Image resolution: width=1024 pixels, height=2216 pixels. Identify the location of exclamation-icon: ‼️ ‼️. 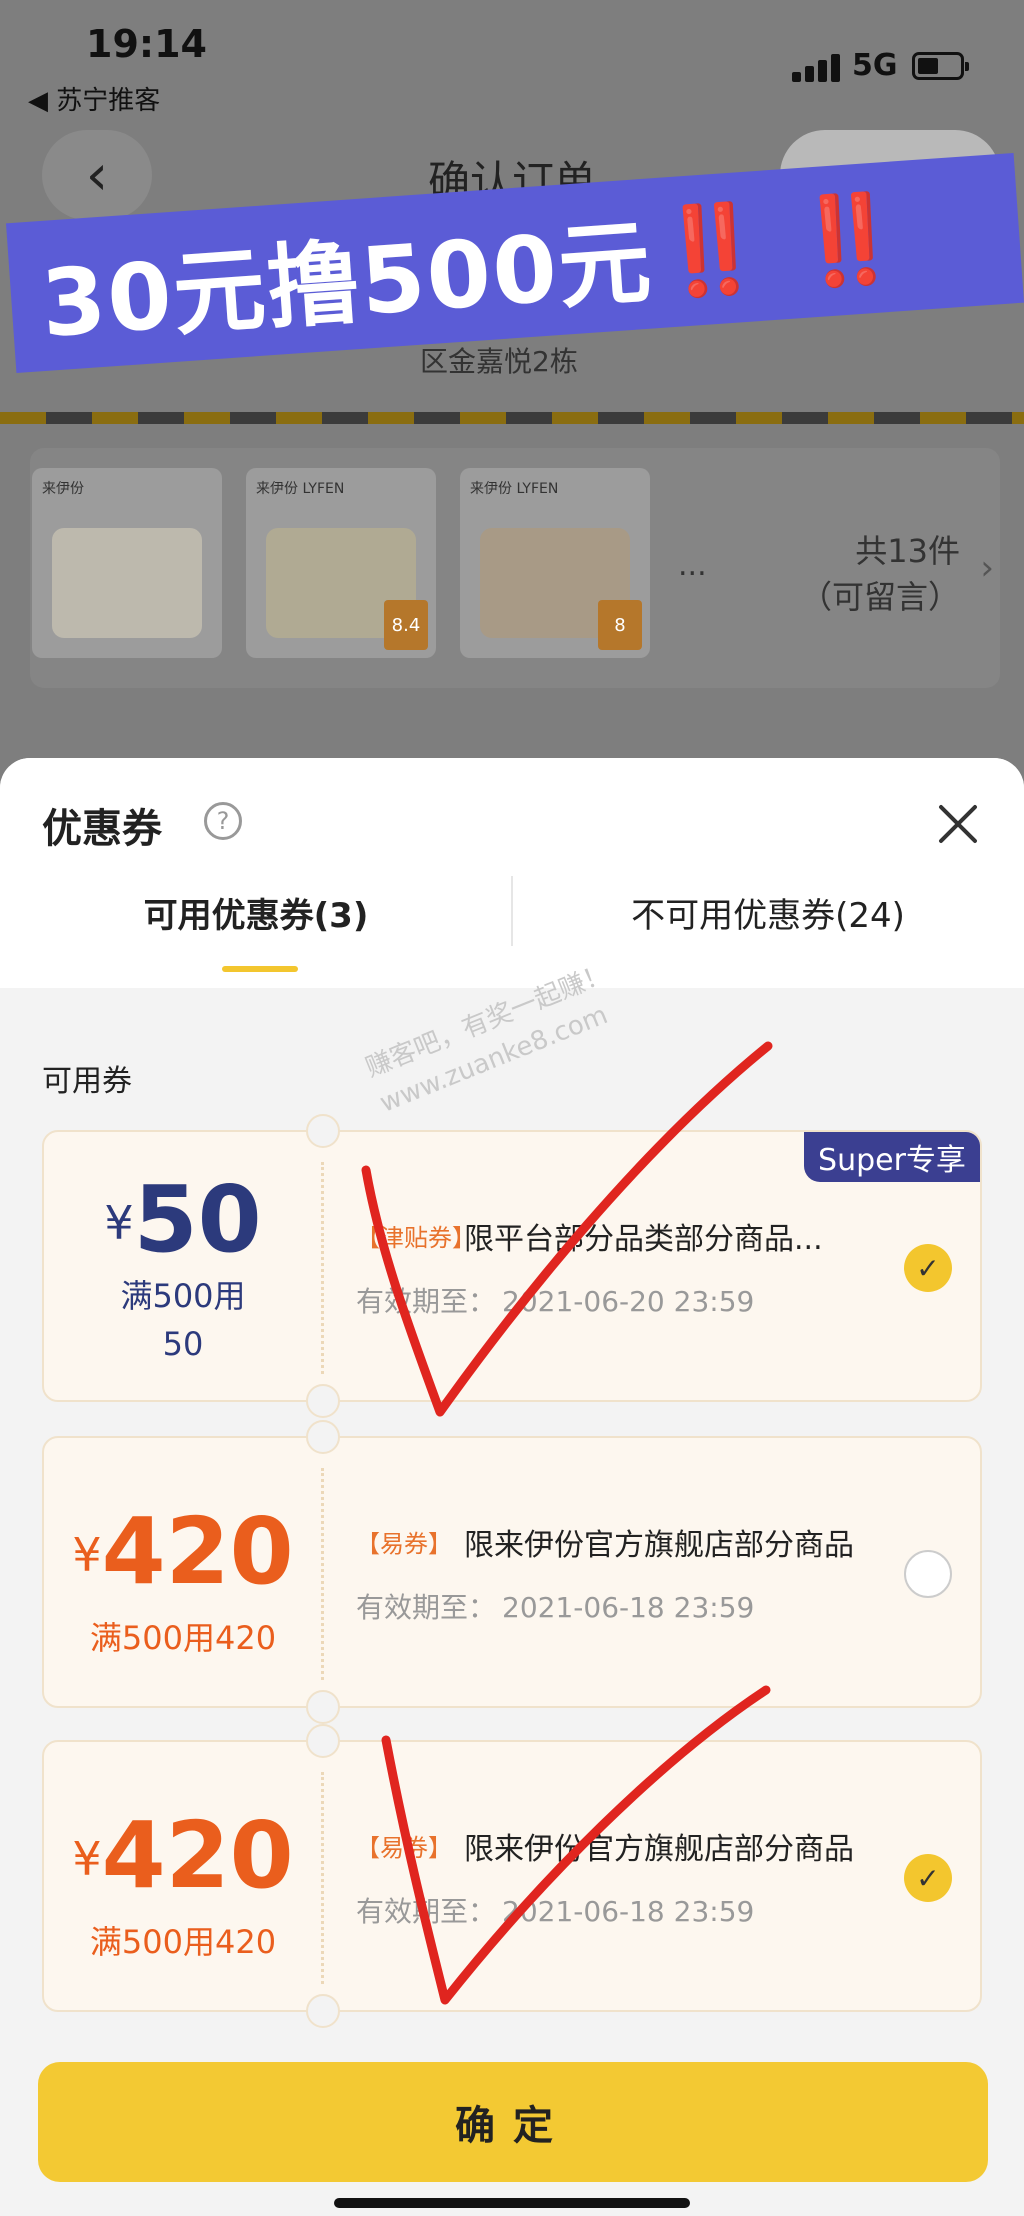
(779, 245).